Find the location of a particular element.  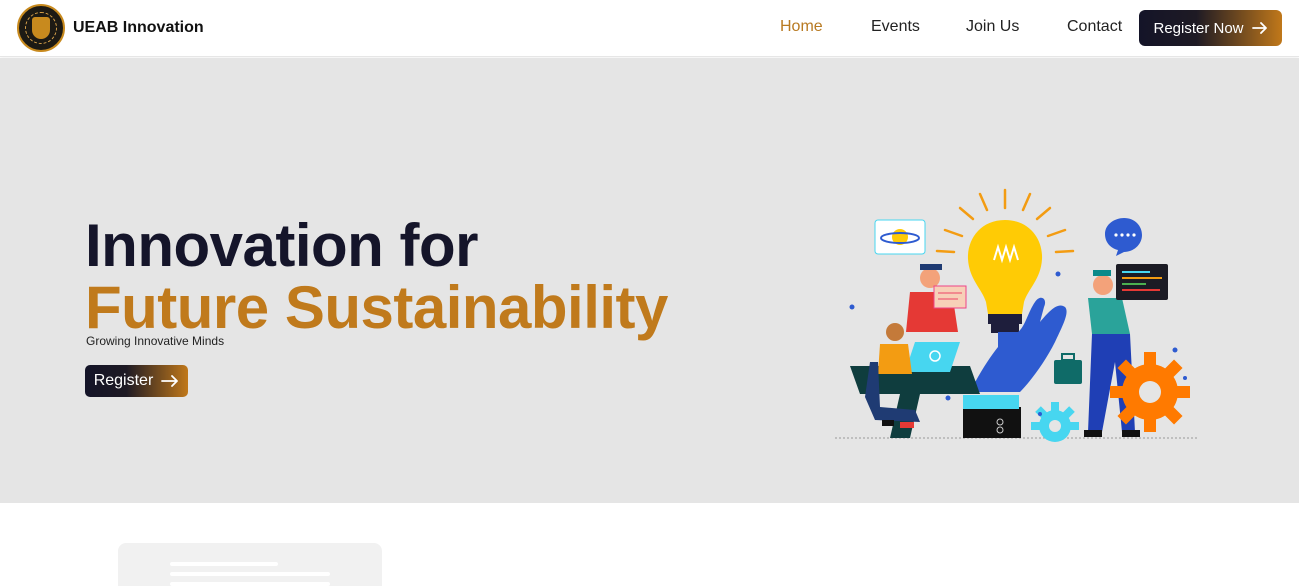

register-now-button: Register Now is located at coordinates (1210, 28).